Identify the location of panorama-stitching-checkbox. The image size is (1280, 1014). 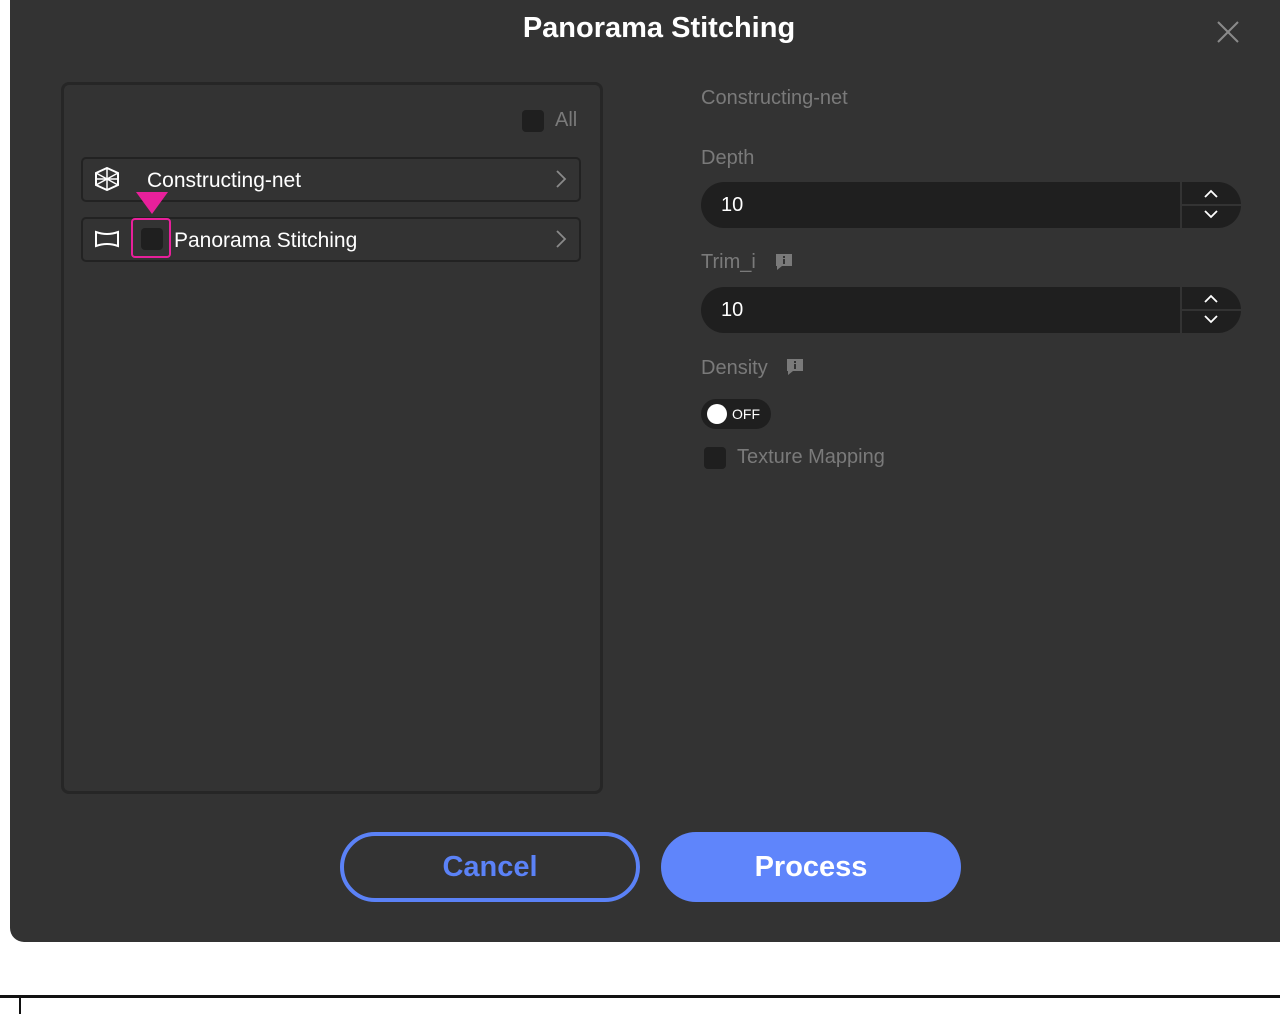
(152, 239).